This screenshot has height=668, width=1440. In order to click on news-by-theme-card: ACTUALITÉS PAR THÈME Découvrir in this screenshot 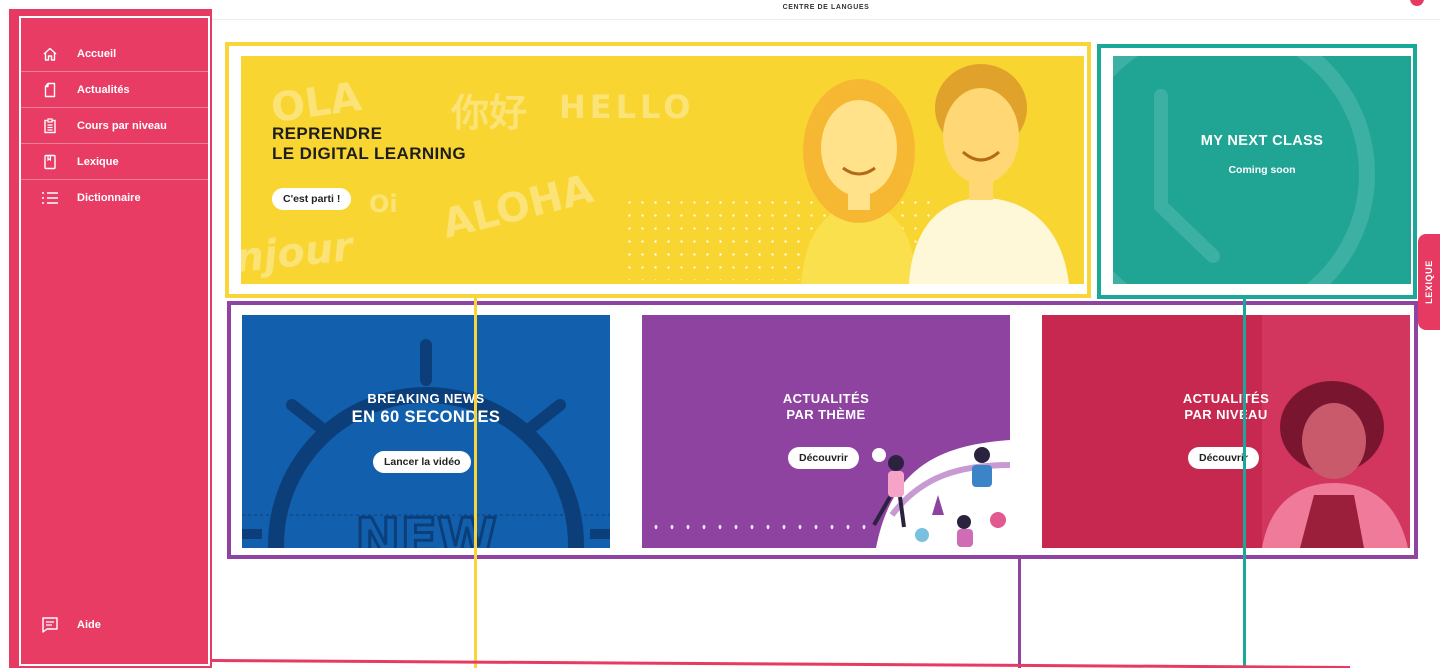, I will do `click(826, 431)`.